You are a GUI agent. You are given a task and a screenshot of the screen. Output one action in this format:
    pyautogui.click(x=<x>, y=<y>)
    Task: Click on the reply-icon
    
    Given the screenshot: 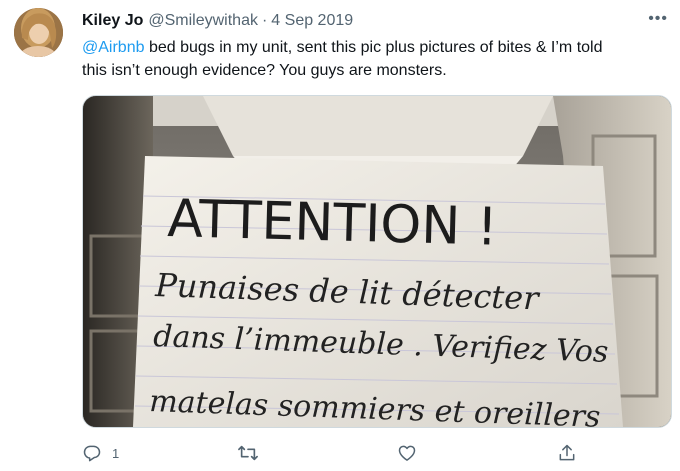 What is the action you would take?
    pyautogui.click(x=92, y=453)
    